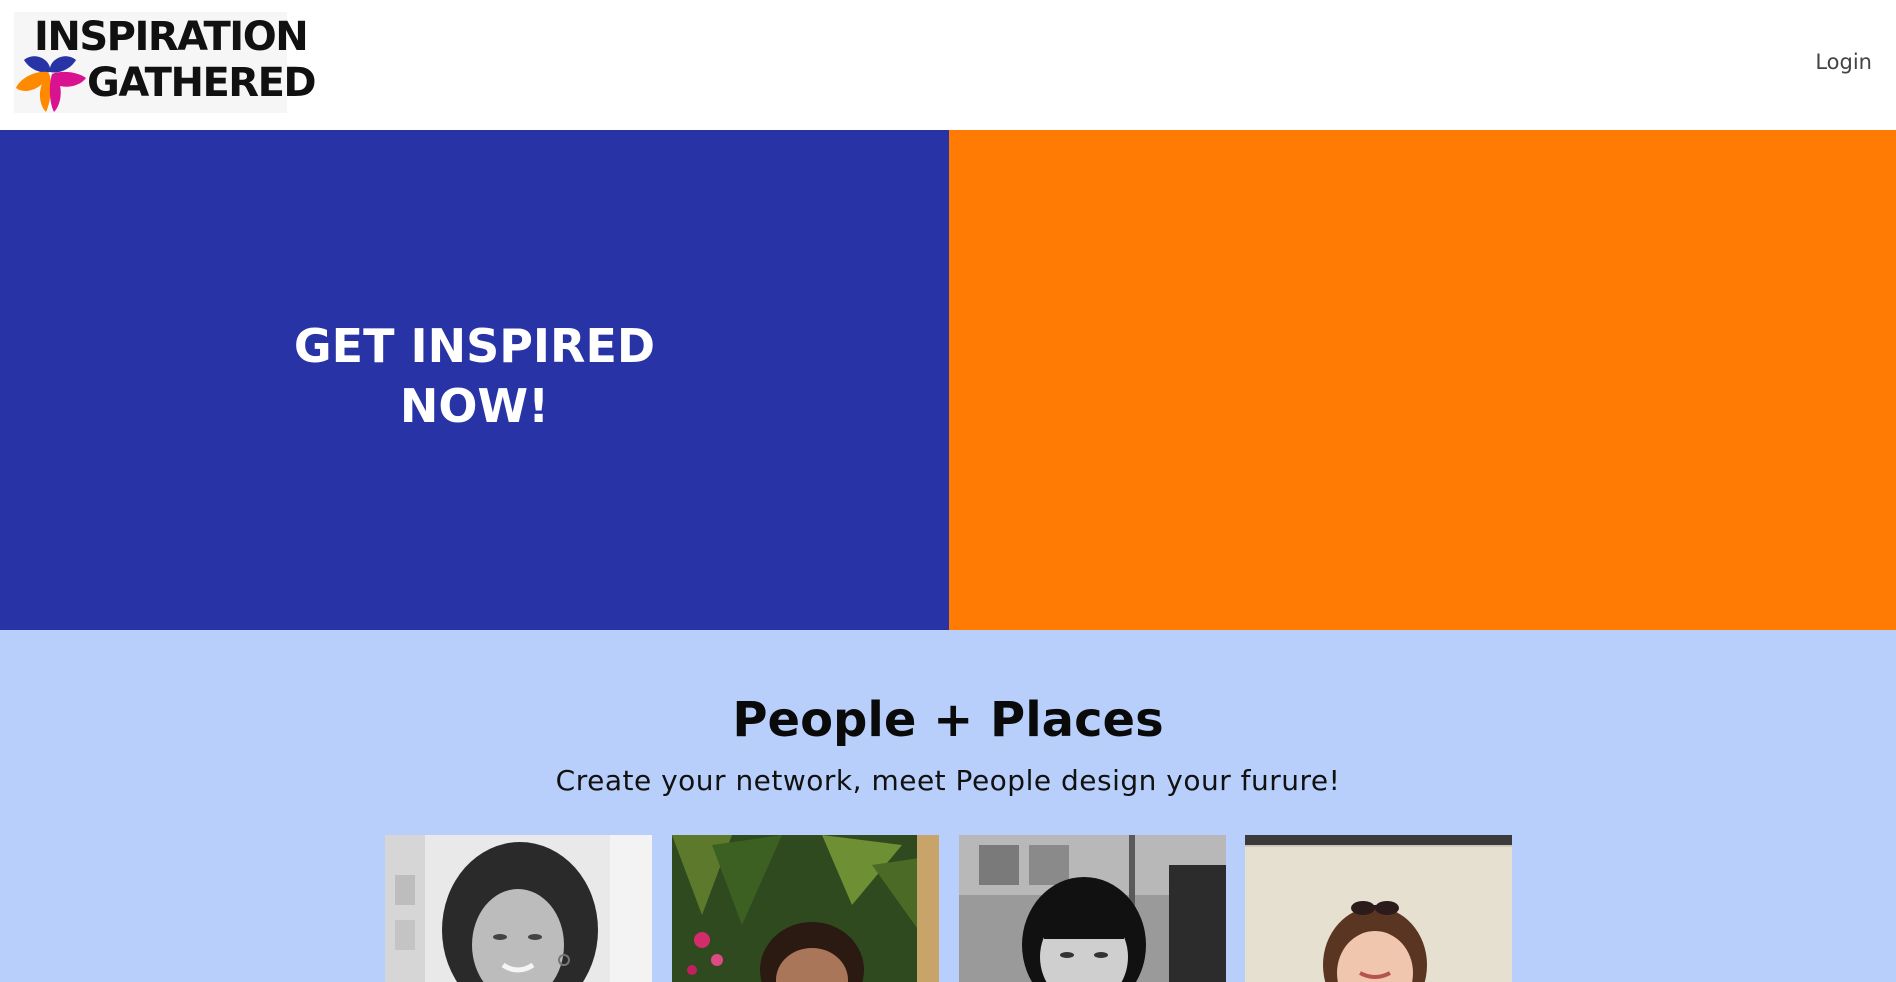  What do you see at coordinates (202, 83) in the screenshot?
I see `logo-text-line2: GATHERED` at bounding box center [202, 83].